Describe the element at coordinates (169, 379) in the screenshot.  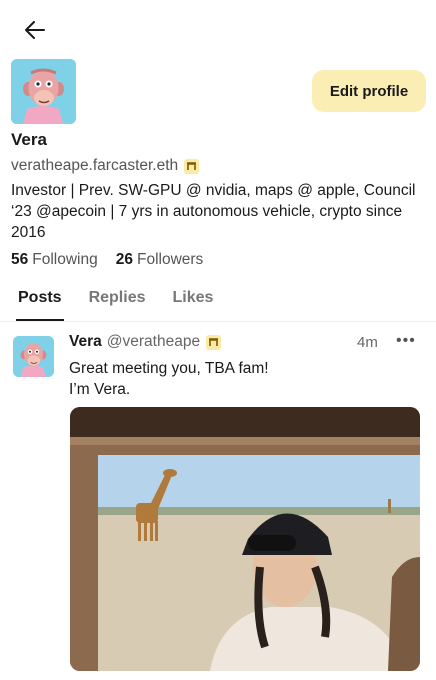
I see `post-body: Great meeting you, TBA fam! I’m Vera.` at that location.